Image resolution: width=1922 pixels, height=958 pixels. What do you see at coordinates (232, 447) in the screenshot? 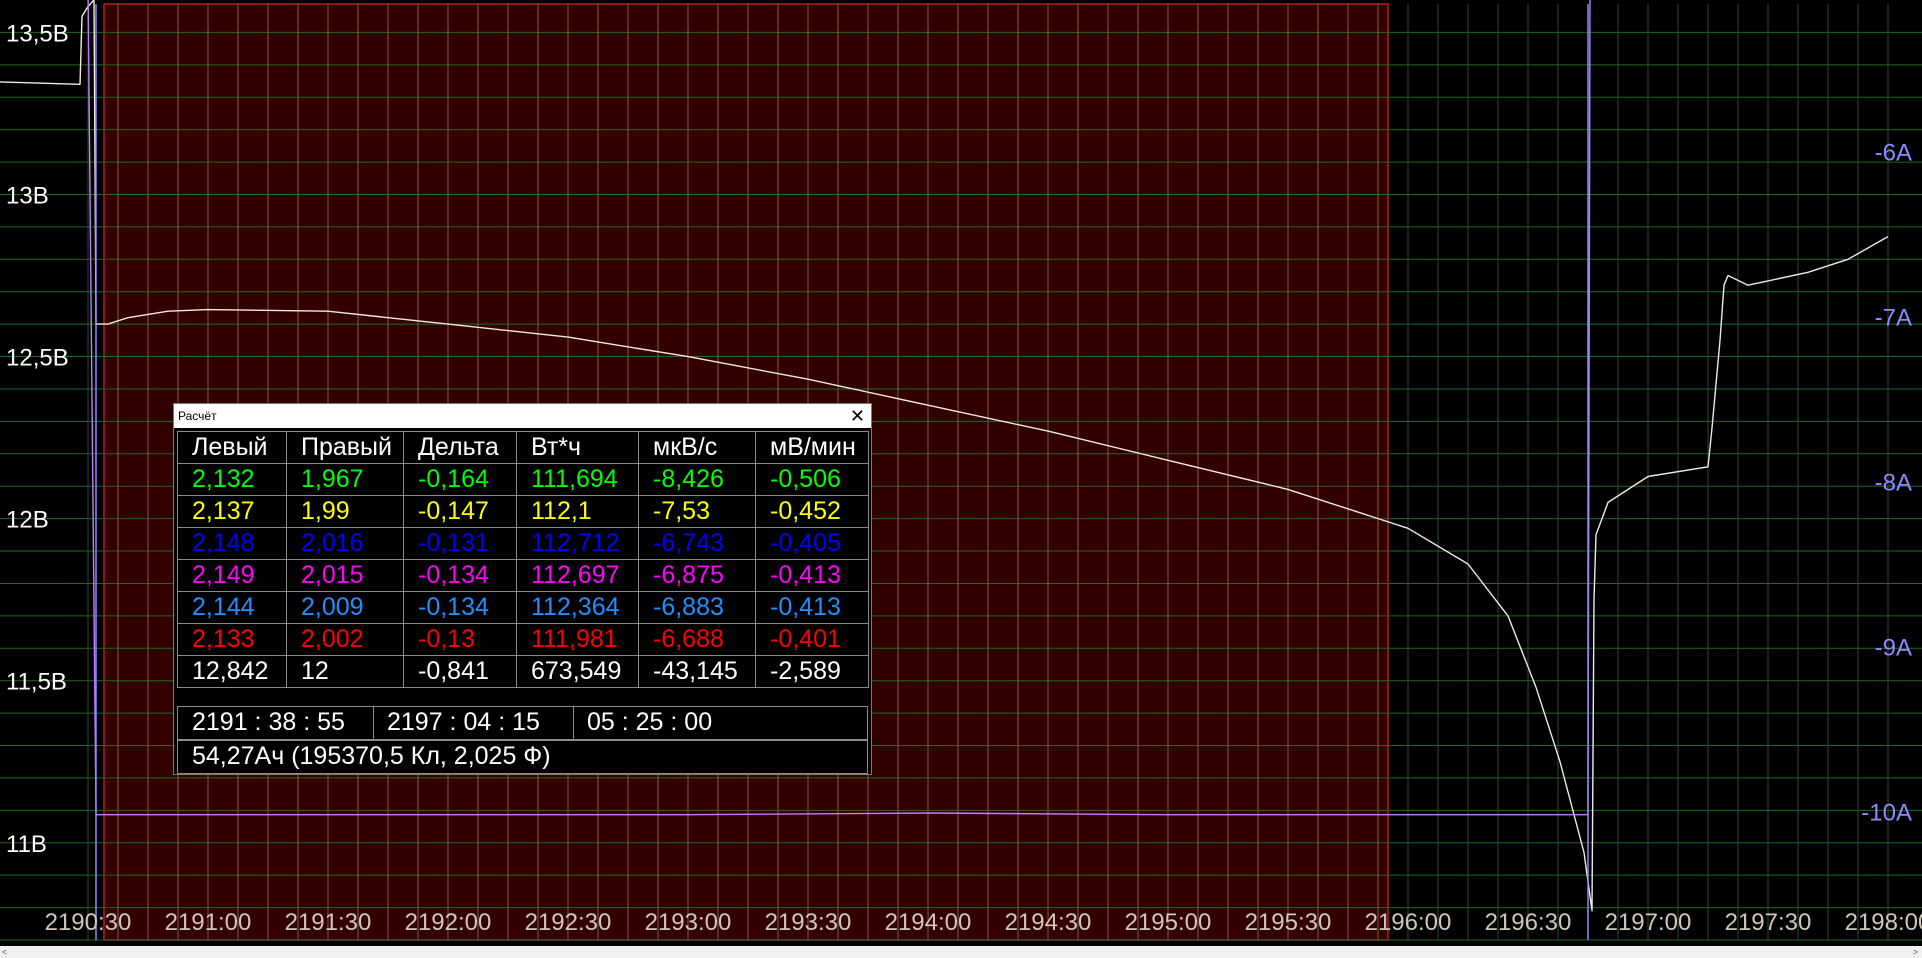
I see `calc-header-cell: Левый` at bounding box center [232, 447].